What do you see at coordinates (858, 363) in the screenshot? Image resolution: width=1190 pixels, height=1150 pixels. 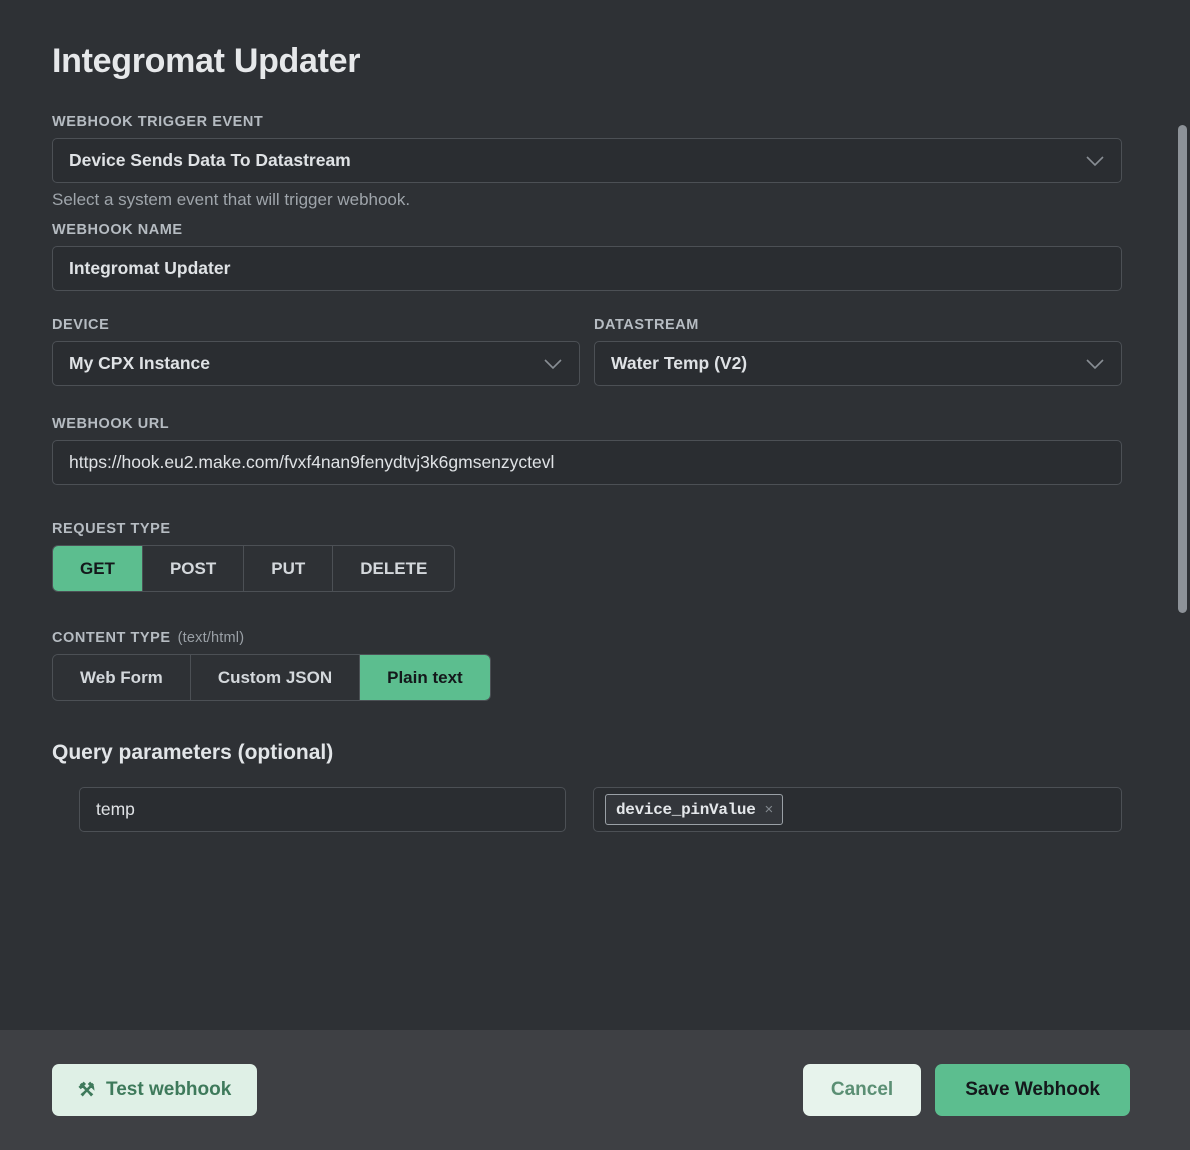 I see `datastream-select: Water Temp (V2)` at bounding box center [858, 363].